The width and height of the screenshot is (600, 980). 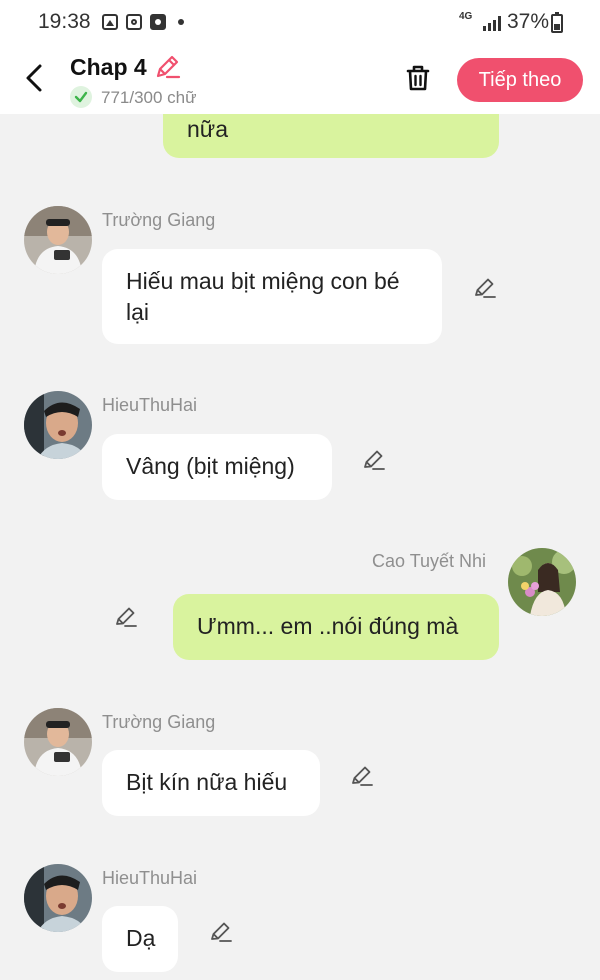 What do you see at coordinates (466, 16) in the screenshot?
I see `network-type: 4G` at bounding box center [466, 16].